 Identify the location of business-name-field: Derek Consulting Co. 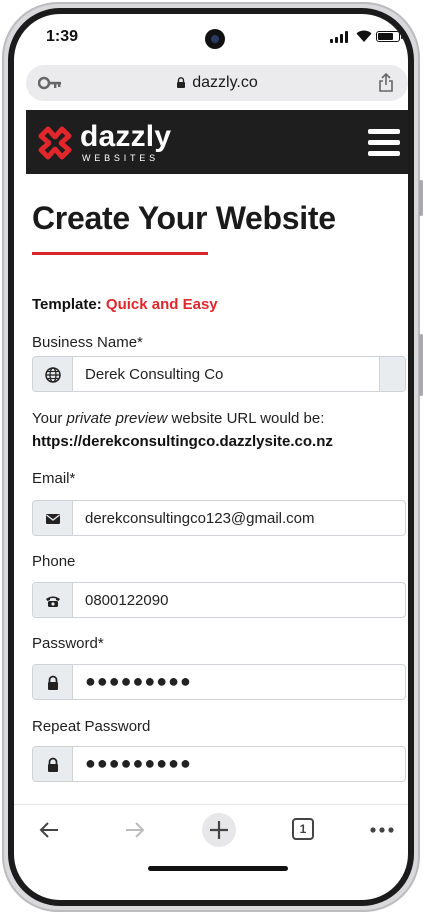
(219, 374).